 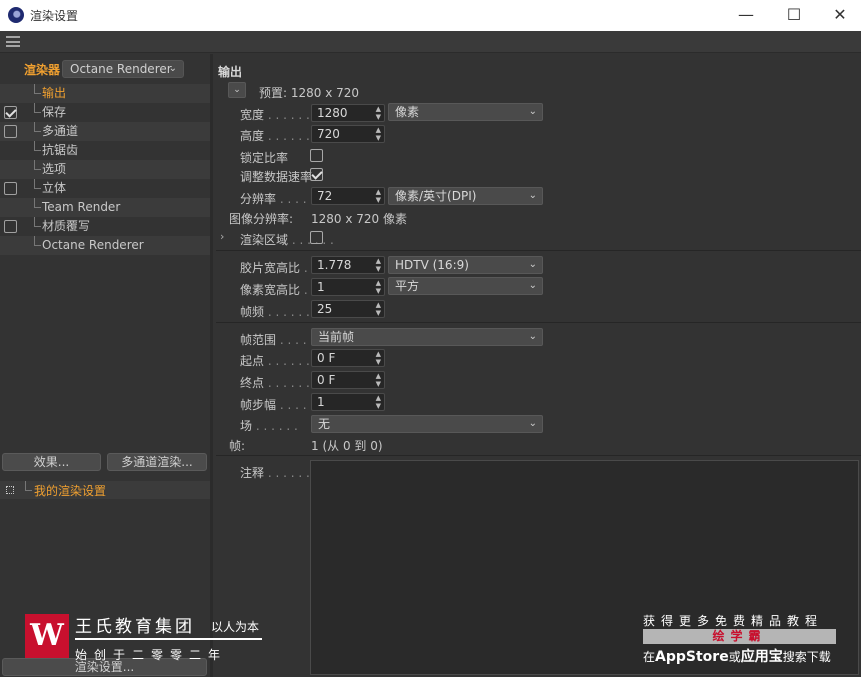 I want to click on unit-select: 像素 ⌄, so click(x=465, y=112).